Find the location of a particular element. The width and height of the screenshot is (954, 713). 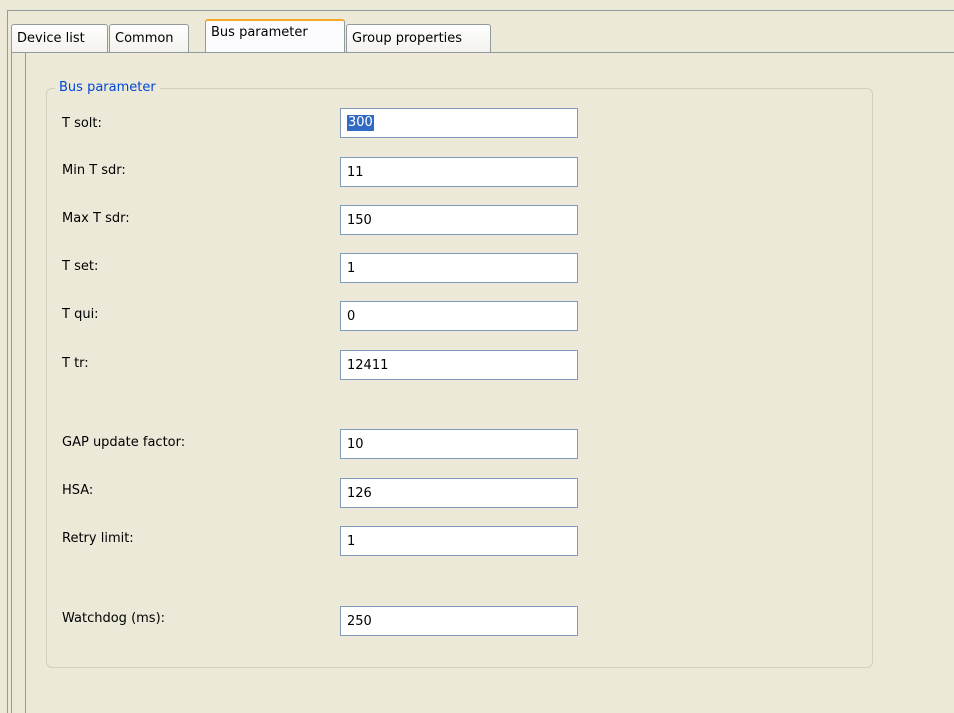

watchdog-input is located at coordinates (459, 621).